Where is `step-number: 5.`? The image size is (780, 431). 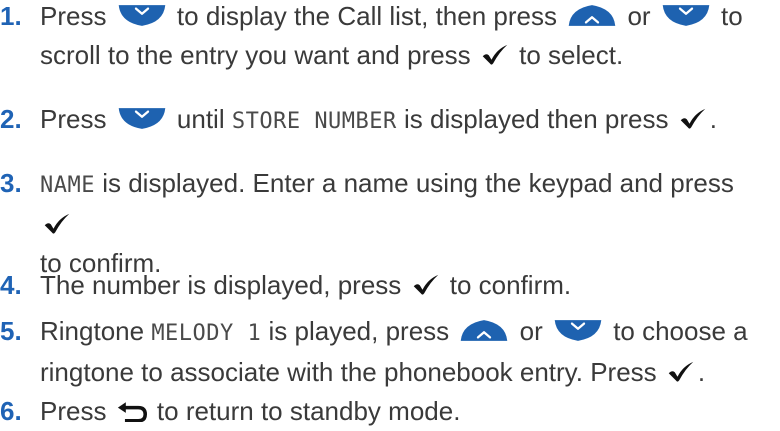 step-number: 5. is located at coordinates (11, 331).